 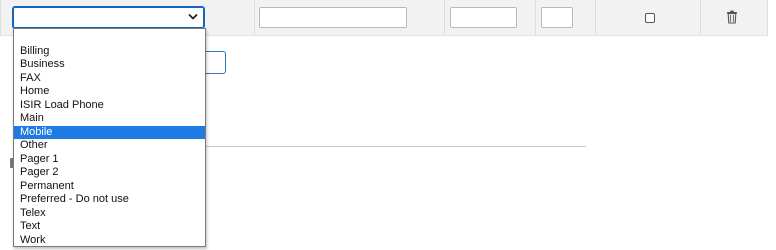 What do you see at coordinates (395, 146) in the screenshot?
I see `divider` at bounding box center [395, 146].